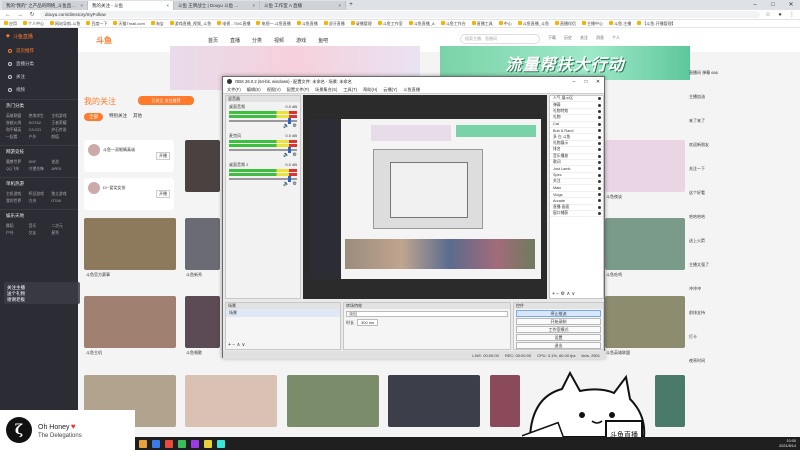 The width and height of the screenshot is (800, 450). Describe the element at coordinates (118, 117) in the screenshot. I see `follow-tab: 特别关注` at that location.